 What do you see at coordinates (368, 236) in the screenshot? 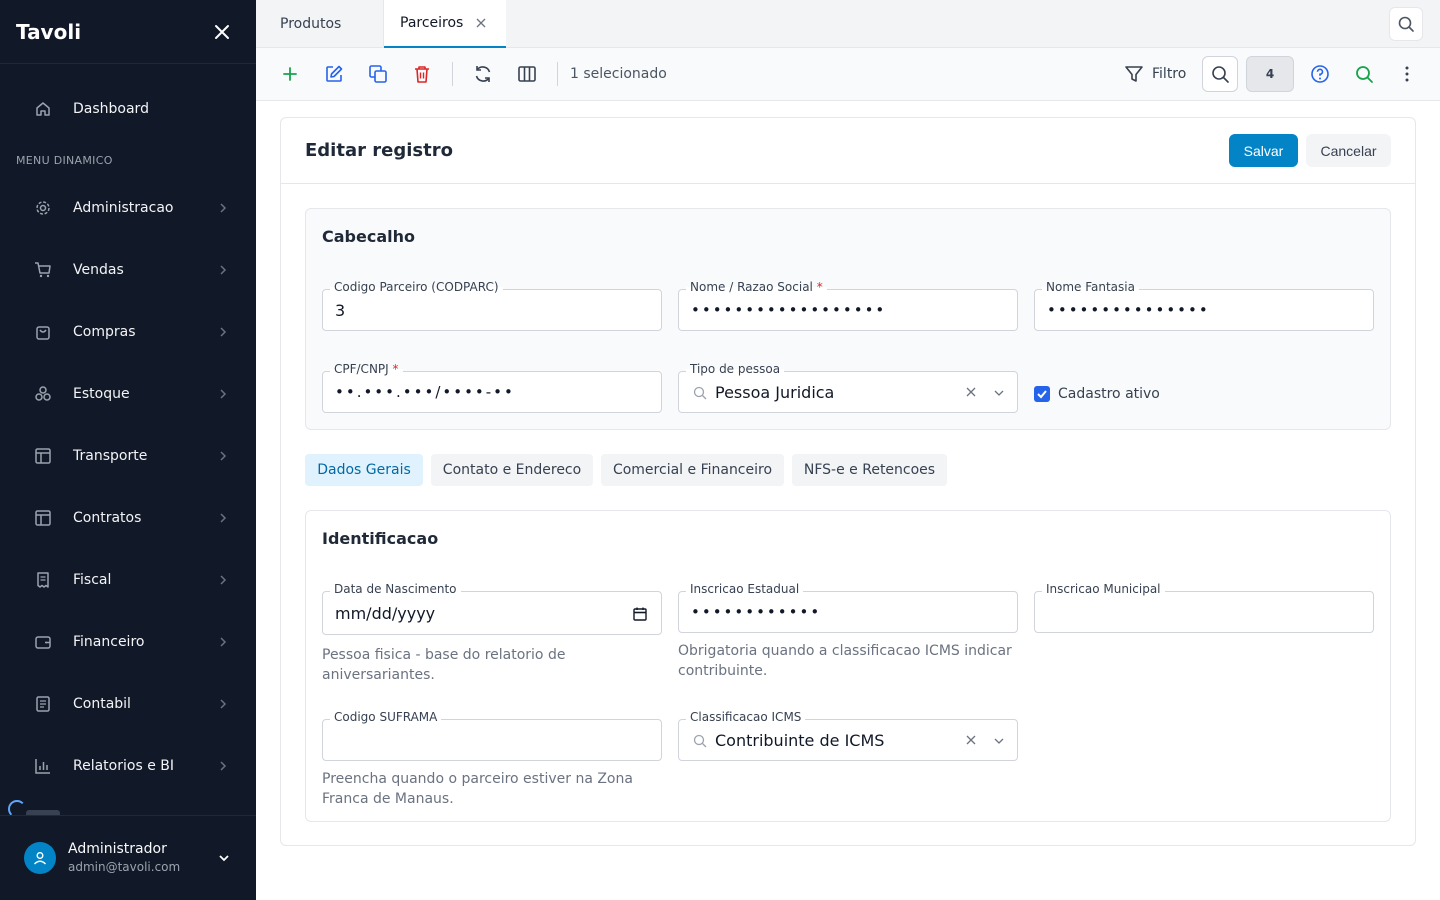
I see `section-title: Cabecalho` at bounding box center [368, 236].